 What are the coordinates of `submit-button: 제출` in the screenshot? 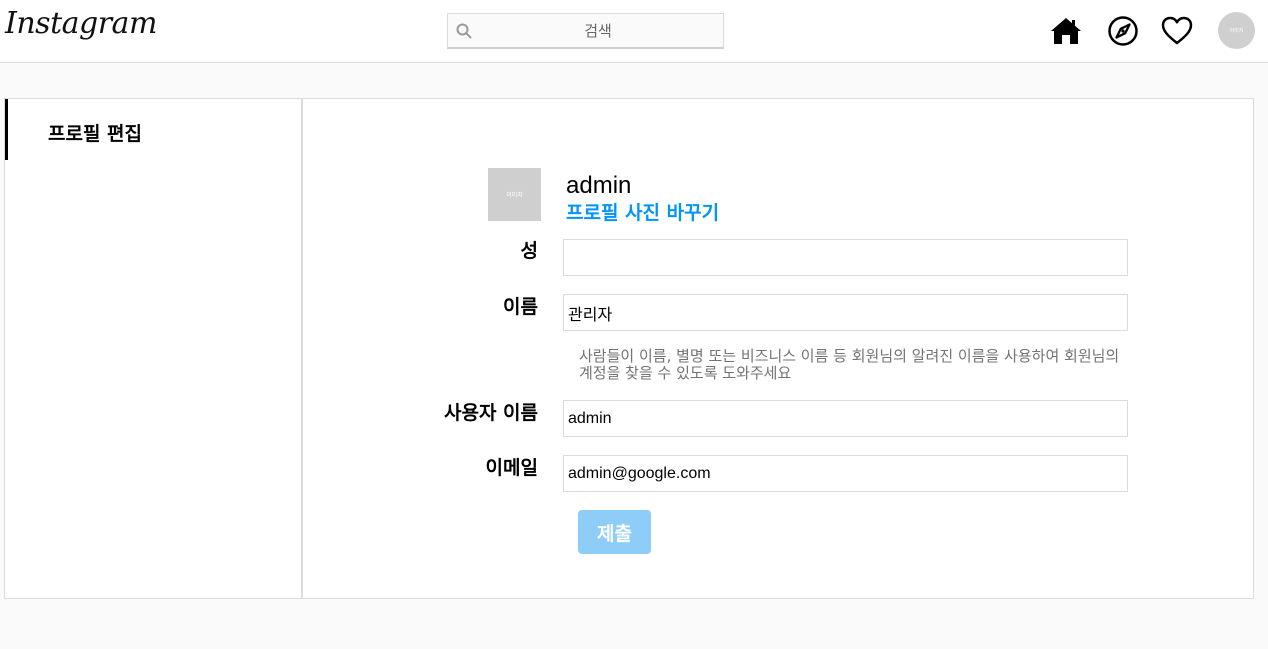 It's located at (614, 532).